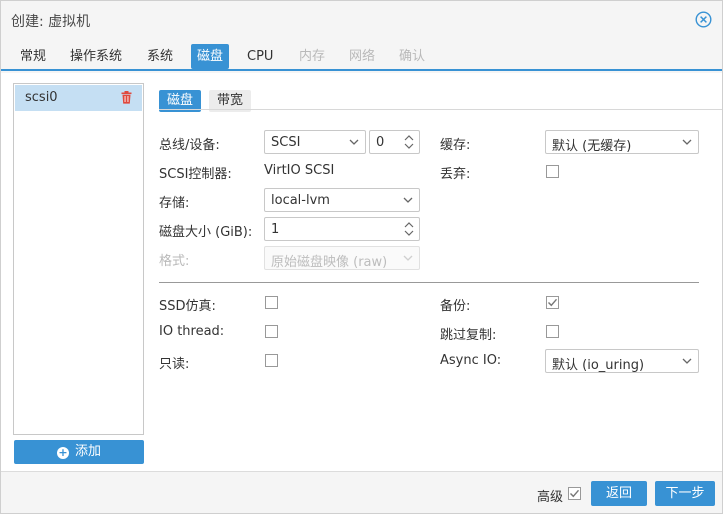  Describe the element at coordinates (412, 56) in the screenshot. I see `tab-confirm: 确认` at that location.